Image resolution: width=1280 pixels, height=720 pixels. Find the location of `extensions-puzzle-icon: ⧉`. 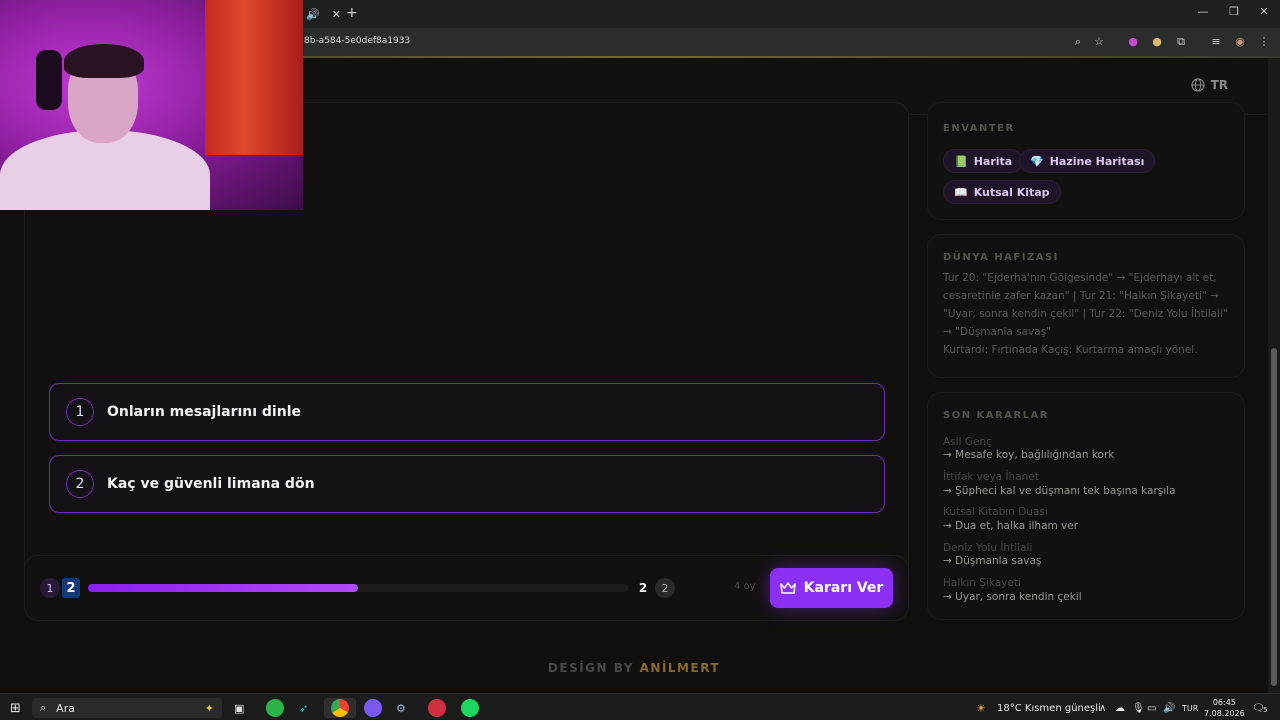

extensions-puzzle-icon: ⧉ is located at coordinates (1181, 42).